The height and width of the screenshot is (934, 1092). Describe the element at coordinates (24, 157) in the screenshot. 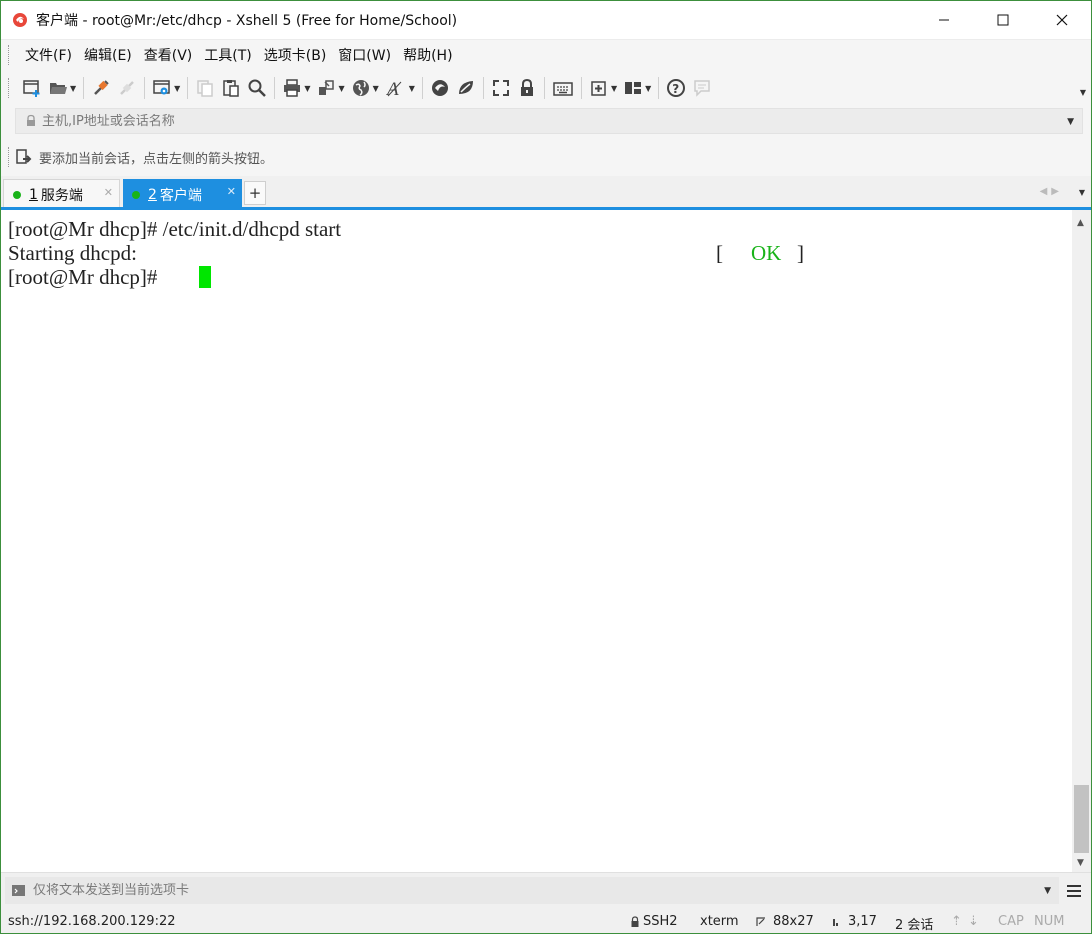

I see `add-session-arrow-icon` at that location.